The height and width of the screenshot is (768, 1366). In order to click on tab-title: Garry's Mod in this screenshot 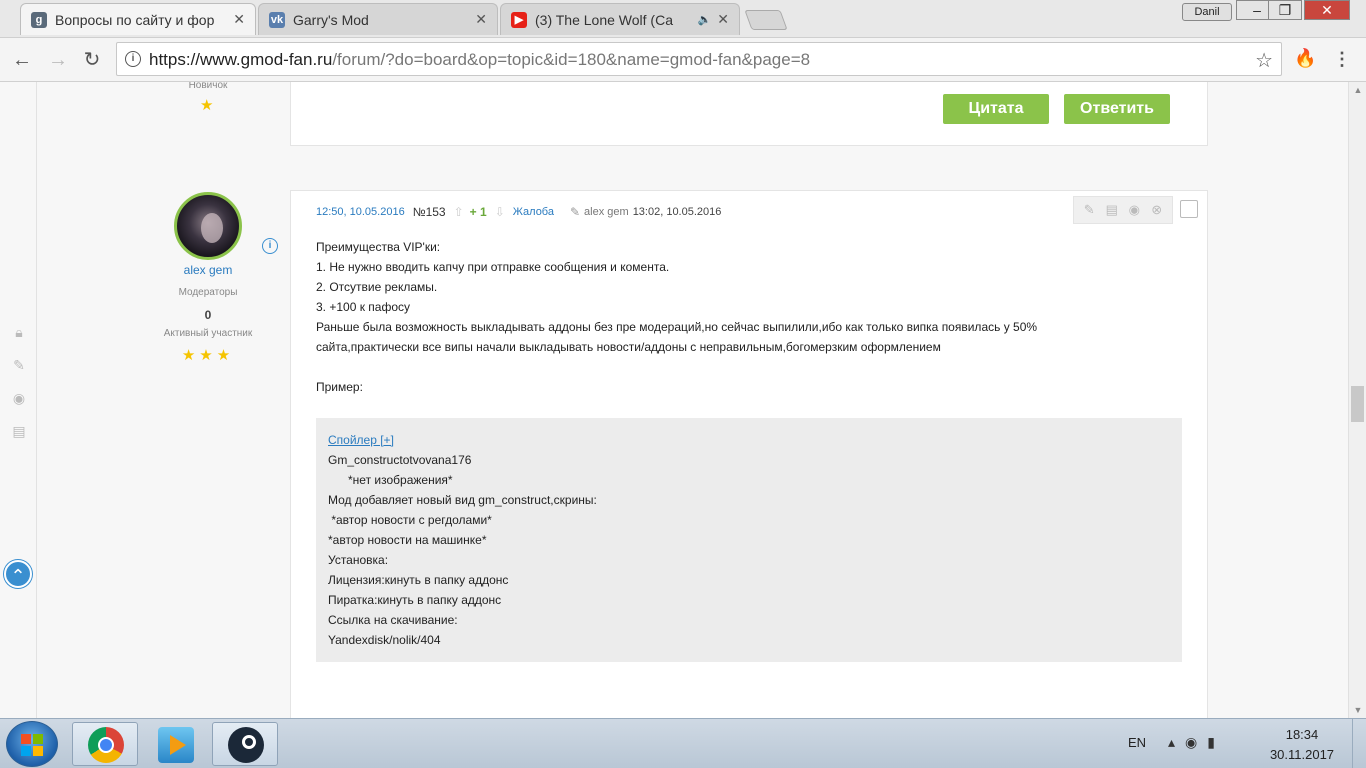, I will do `click(331, 19)`.